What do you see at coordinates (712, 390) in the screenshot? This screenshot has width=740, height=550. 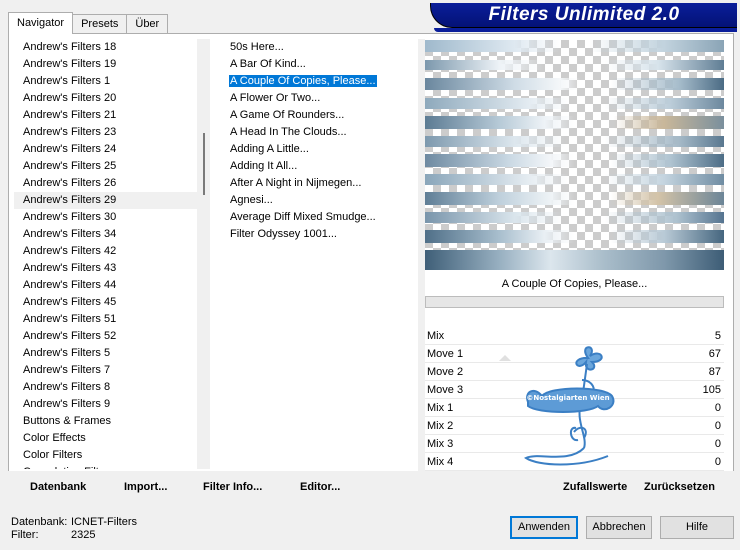 I see `parameter-value: 105` at bounding box center [712, 390].